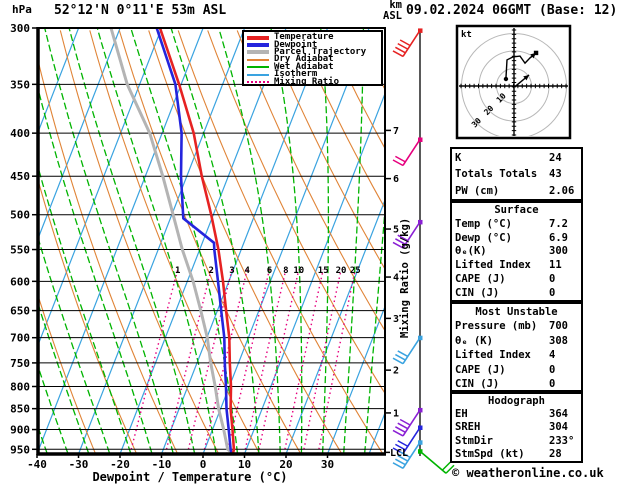 Image resolution: width=629 pixels, height=486 pixels. What do you see at coordinates (140, 10) in the screenshot?
I see `station-title: 52°12'N 0°11'E 53m ASL` at bounding box center [140, 10].